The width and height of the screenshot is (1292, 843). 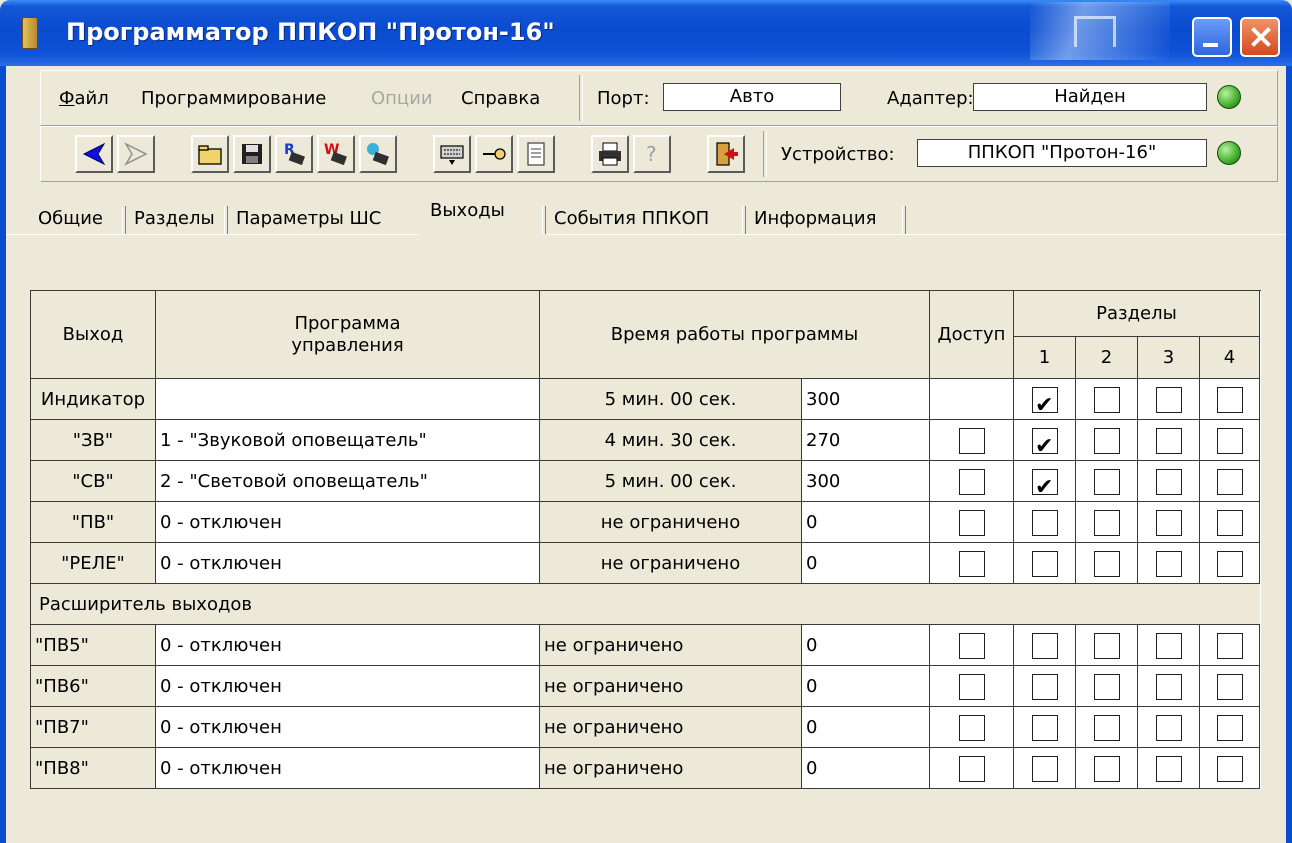 I want to click on help-button: ?, so click(x=652, y=154).